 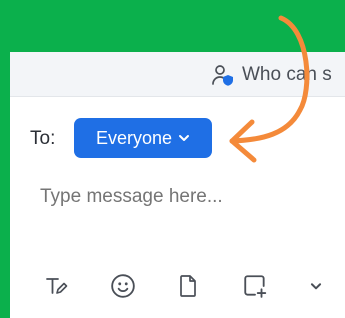 I want to click on add-screenshot-button, so click(x=255, y=286).